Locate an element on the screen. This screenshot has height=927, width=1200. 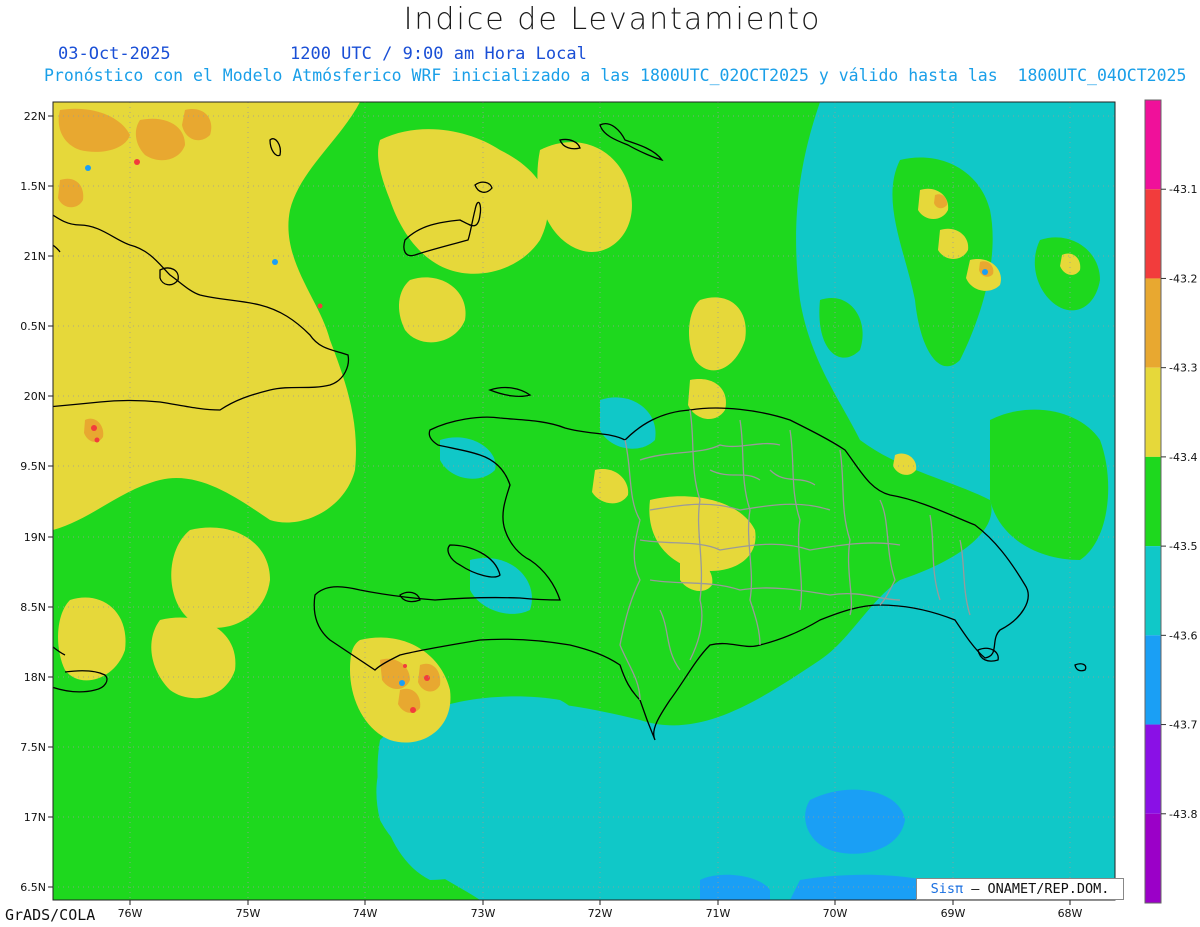
lat-label: 6.5N is located at coordinates (33, 887).